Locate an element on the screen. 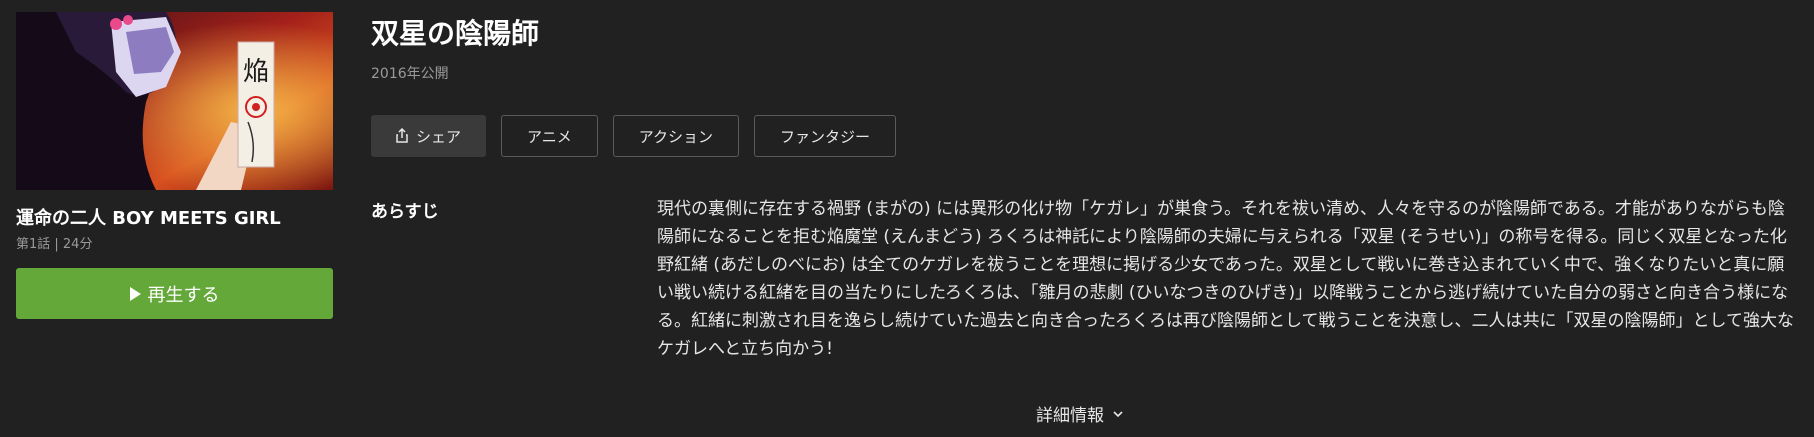 Image resolution: width=1814 pixels, height=437 pixels. episode-meta: 第1話 | 24分 is located at coordinates (54, 244).